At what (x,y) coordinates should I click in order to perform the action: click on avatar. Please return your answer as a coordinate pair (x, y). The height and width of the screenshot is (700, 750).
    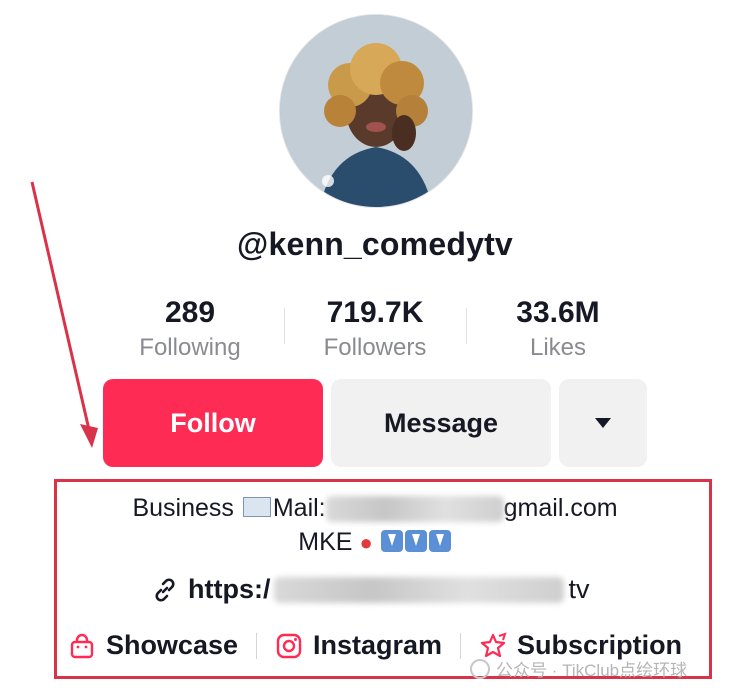
    Looking at the image, I should click on (376, 111).